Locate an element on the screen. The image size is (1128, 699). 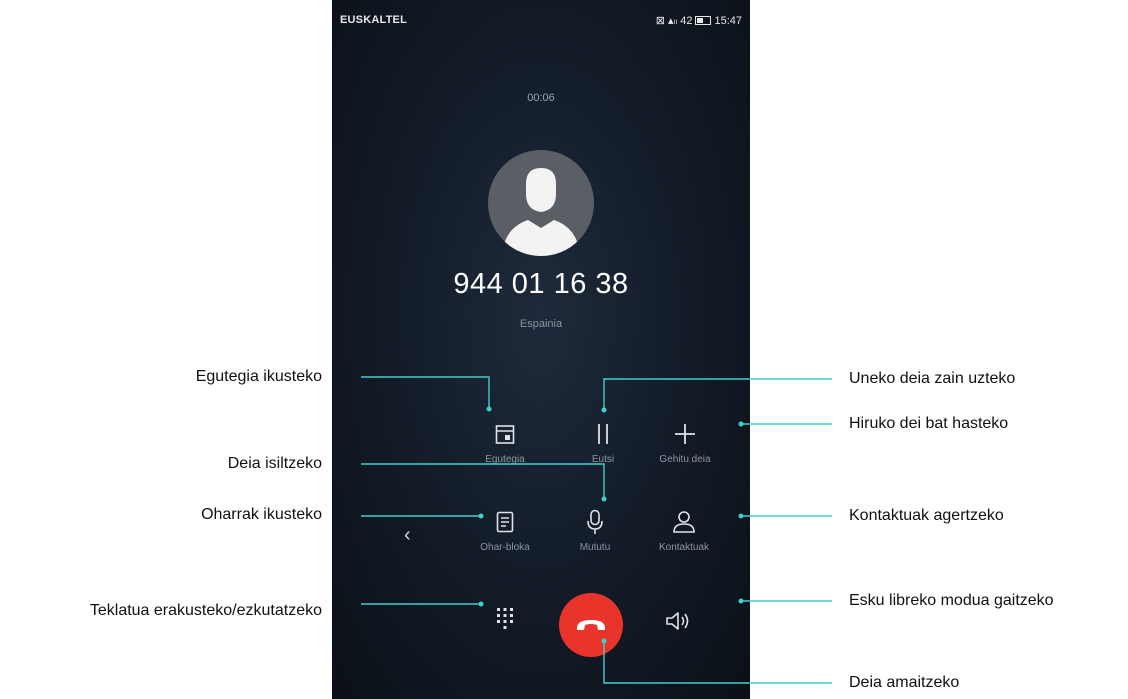
annotation-notes: Oharrak ikusteko is located at coordinates (261, 514).